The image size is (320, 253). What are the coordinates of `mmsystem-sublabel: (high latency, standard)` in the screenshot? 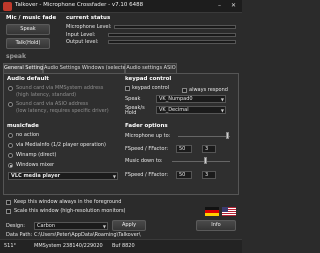 It's located at (46, 95).